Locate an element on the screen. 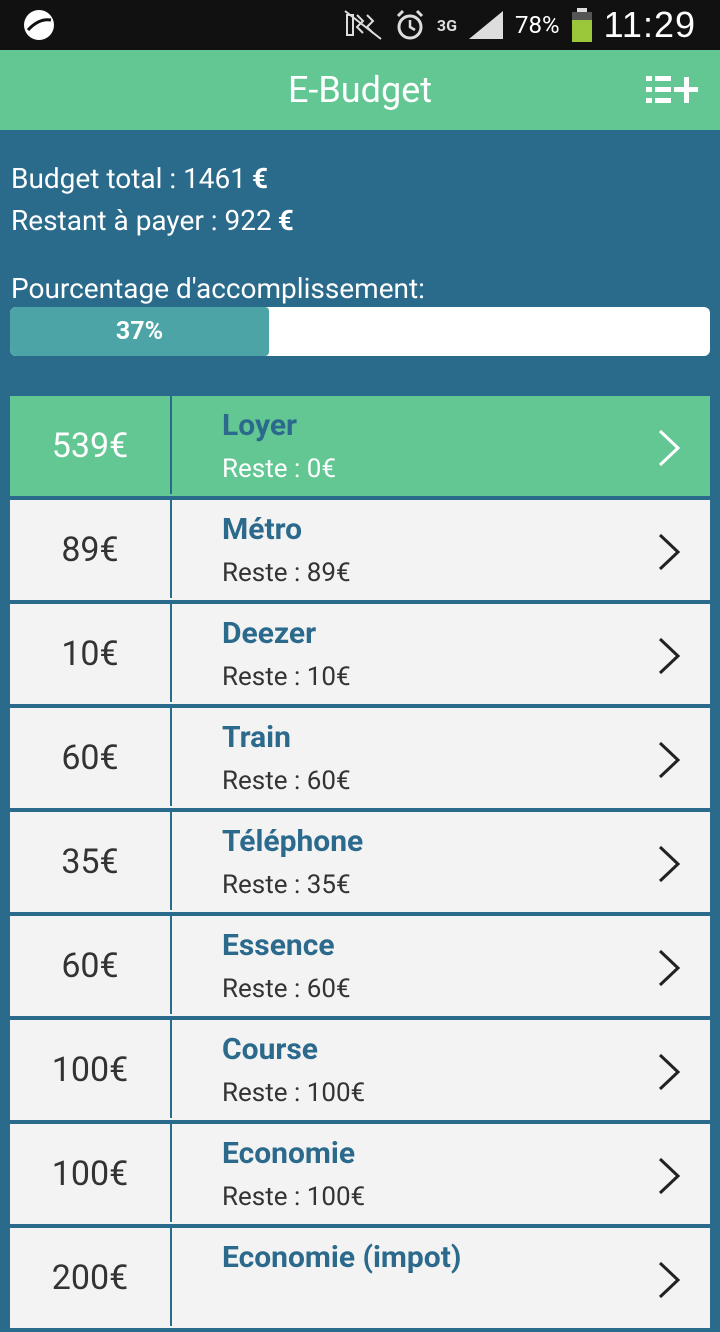 The height and width of the screenshot is (1332, 720). progress-label: Pourcentage d'accomplissement: is located at coordinates (218, 288).